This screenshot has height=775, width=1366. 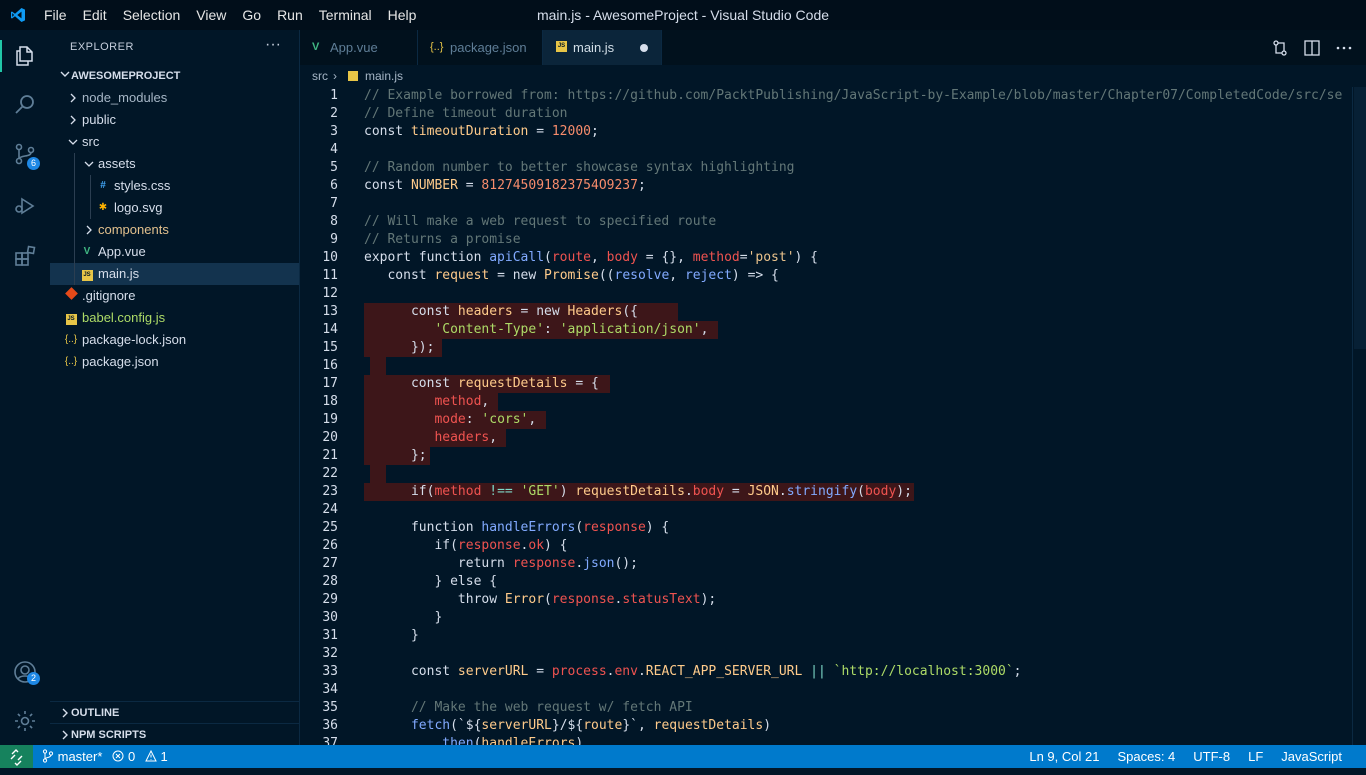 What do you see at coordinates (330, 473) in the screenshot?
I see `line-number: 22` at bounding box center [330, 473].